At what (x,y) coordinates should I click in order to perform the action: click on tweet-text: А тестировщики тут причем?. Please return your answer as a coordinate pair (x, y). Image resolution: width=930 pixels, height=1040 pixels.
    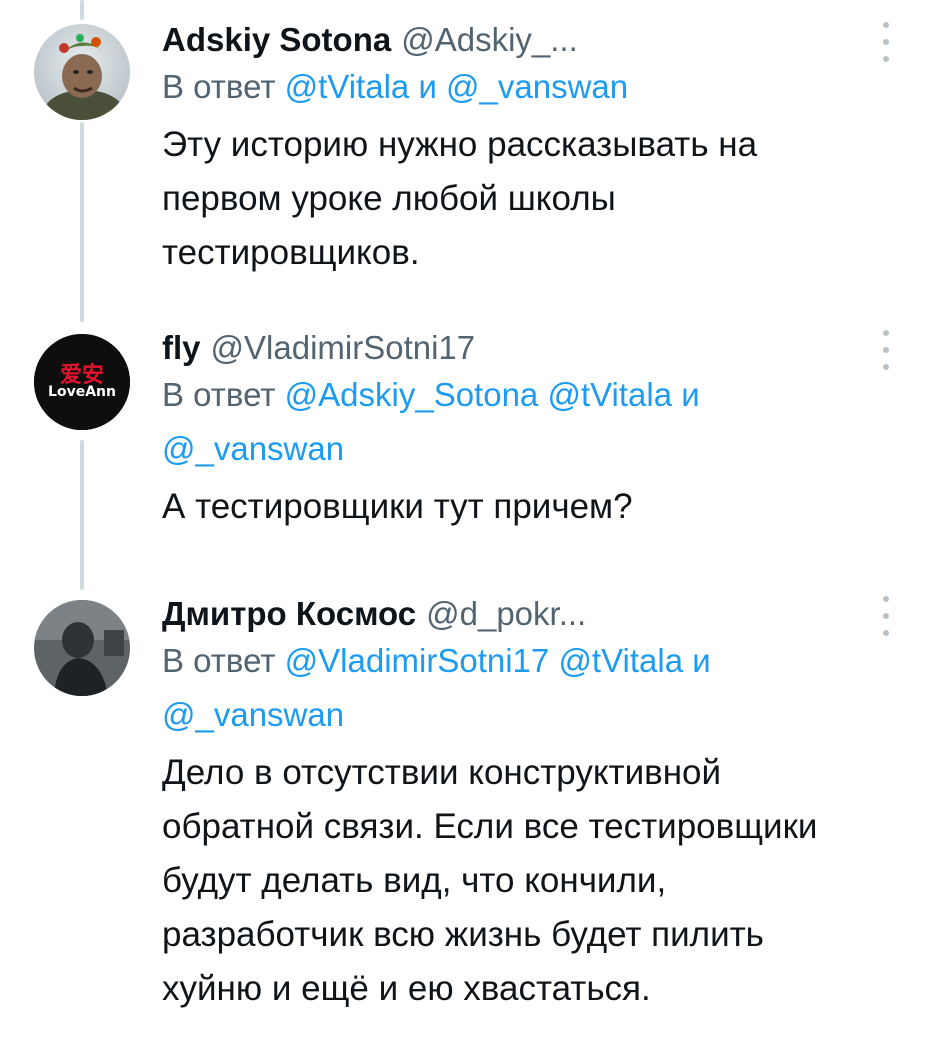
    Looking at the image, I should click on (532, 507).